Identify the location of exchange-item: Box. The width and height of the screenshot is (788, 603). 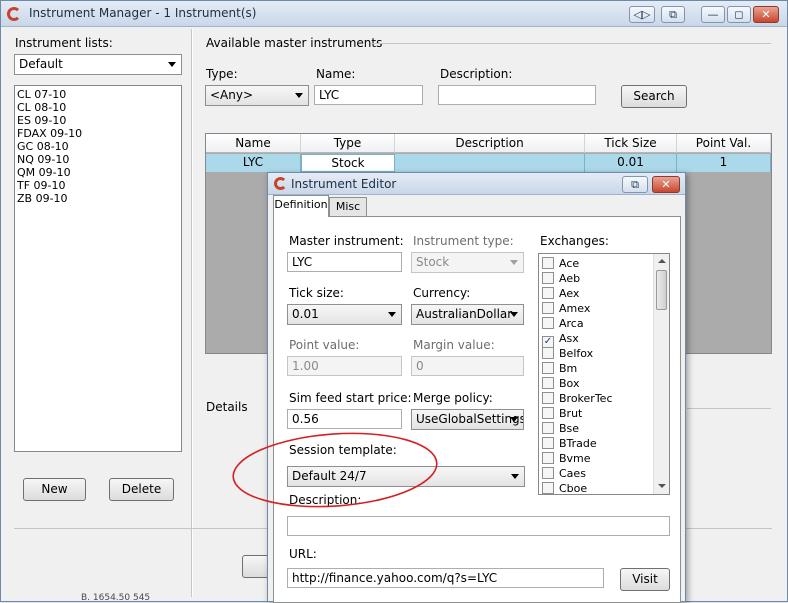
(560, 383).